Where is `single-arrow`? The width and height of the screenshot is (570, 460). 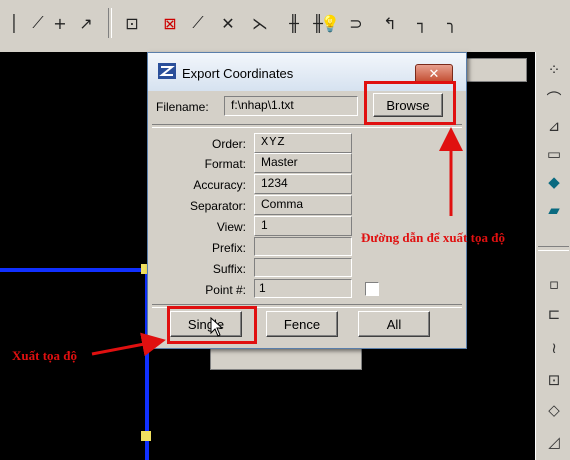 single-arrow is located at coordinates (128, 344).